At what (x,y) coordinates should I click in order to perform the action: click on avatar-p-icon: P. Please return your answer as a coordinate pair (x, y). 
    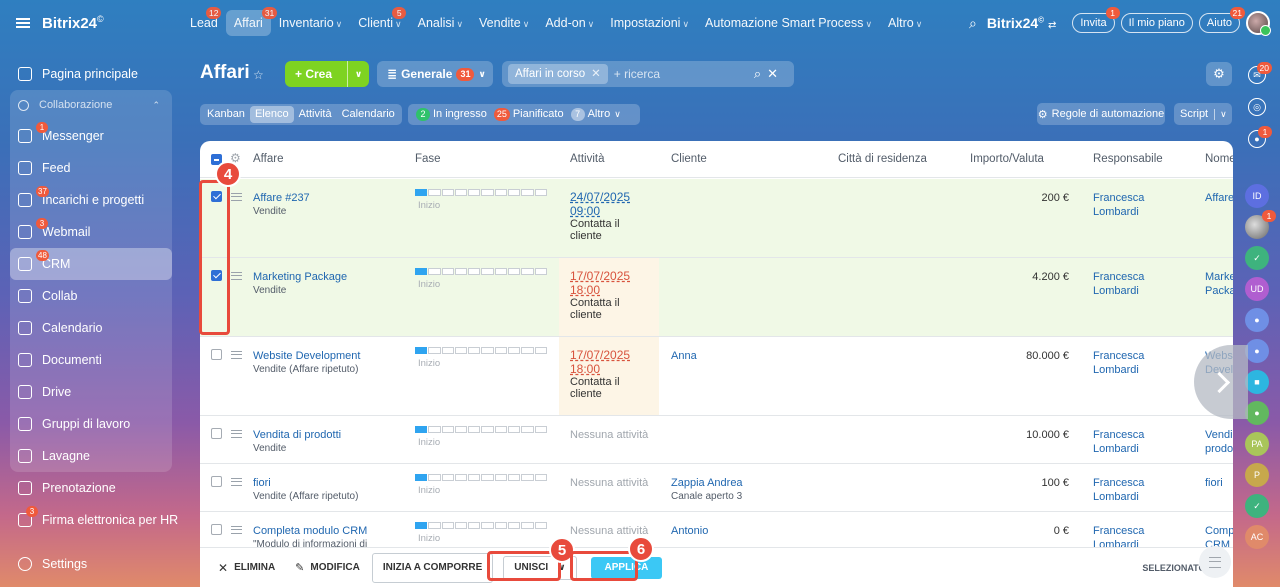
    Looking at the image, I should click on (1257, 475).